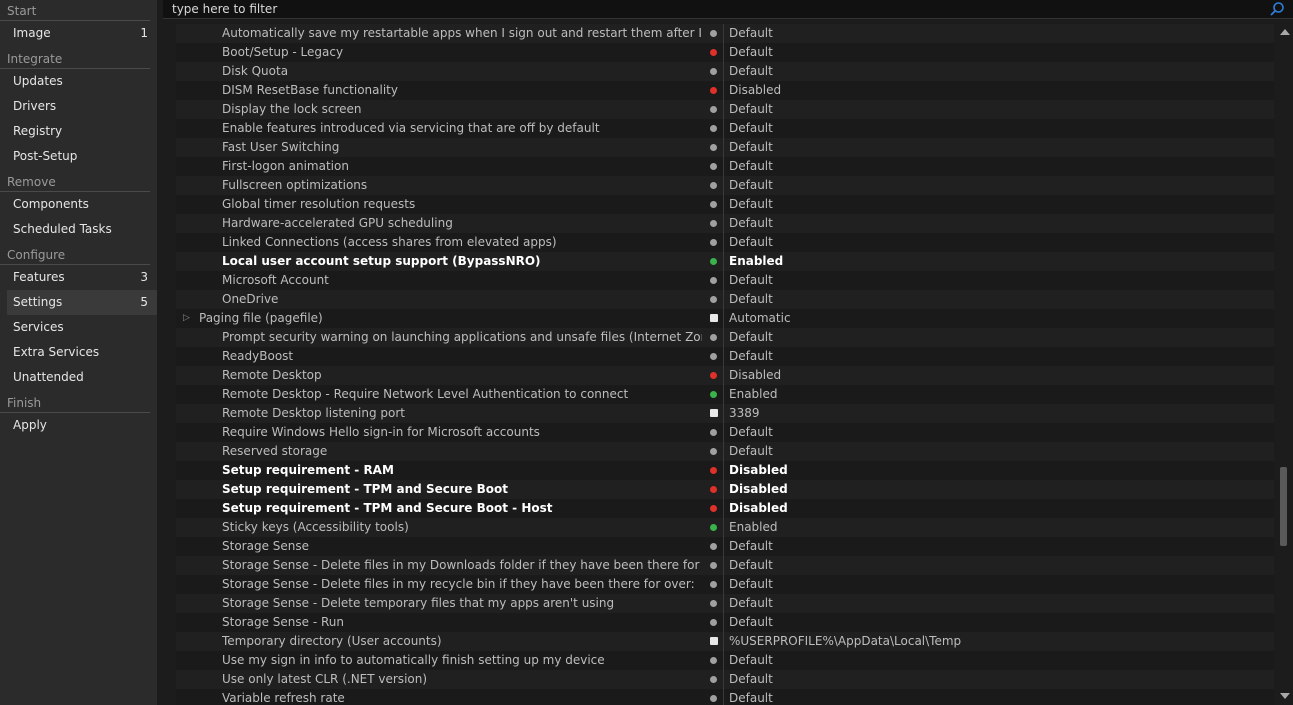  I want to click on setting-name: Display the lock screen, so click(292, 109).